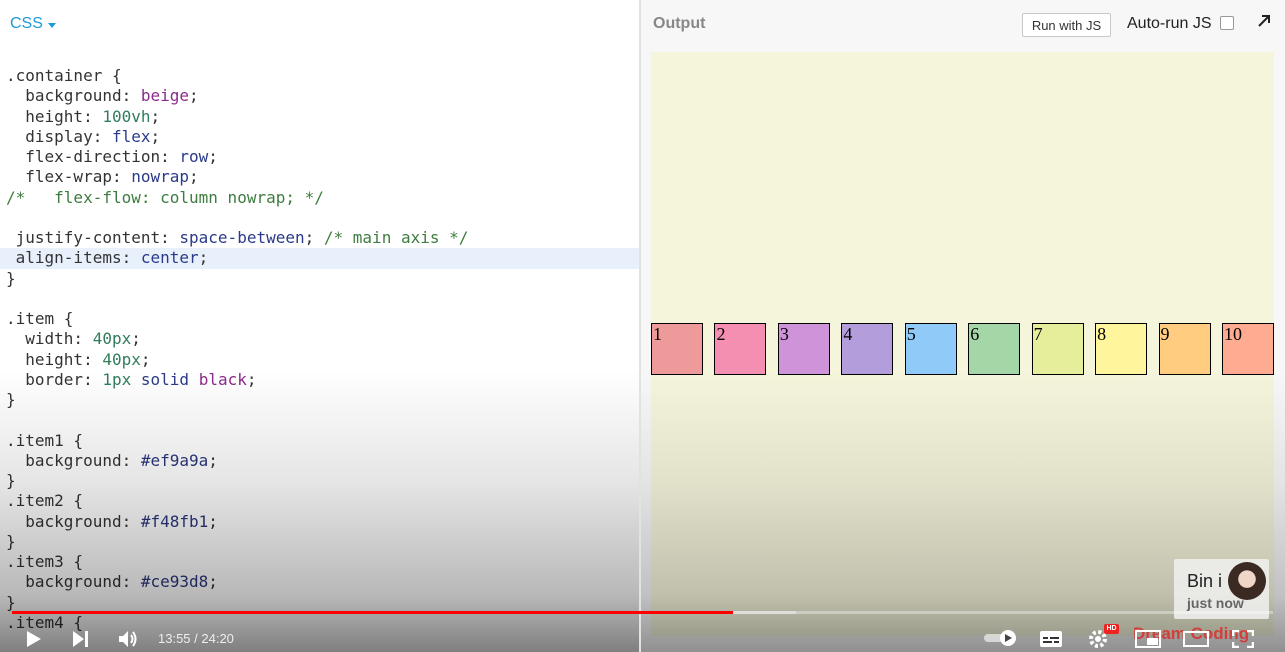  What do you see at coordinates (320, 582) in the screenshot?
I see `code-line: background: #ce93d8;` at bounding box center [320, 582].